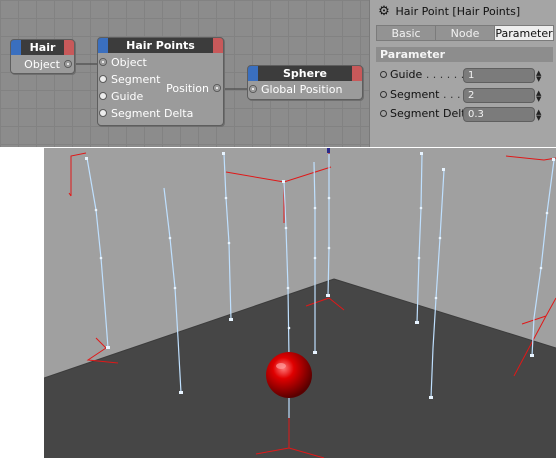  Describe the element at coordinates (357, 73) in the screenshot. I see `sphere-output-pin` at that location.